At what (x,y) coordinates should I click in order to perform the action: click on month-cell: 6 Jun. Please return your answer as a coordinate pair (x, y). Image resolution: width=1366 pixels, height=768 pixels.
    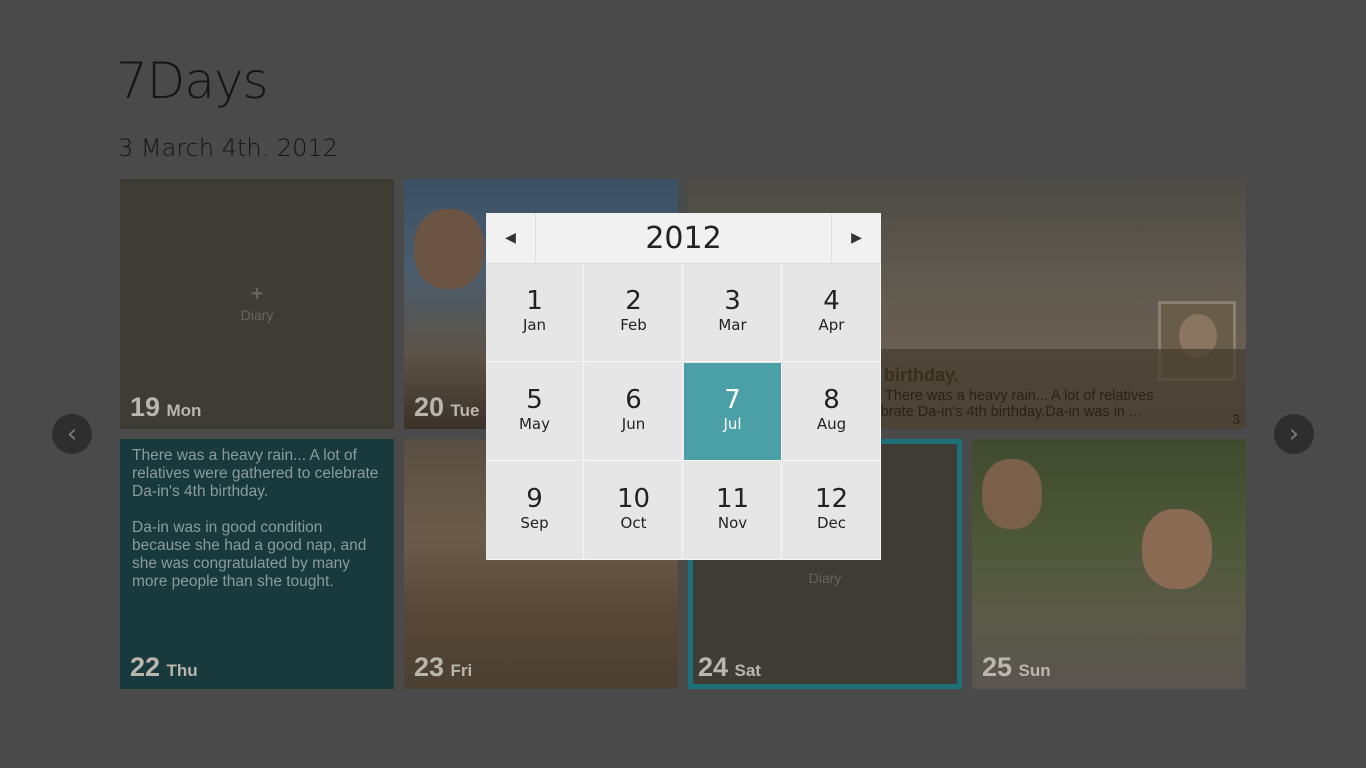
    Looking at the image, I should click on (634, 412).